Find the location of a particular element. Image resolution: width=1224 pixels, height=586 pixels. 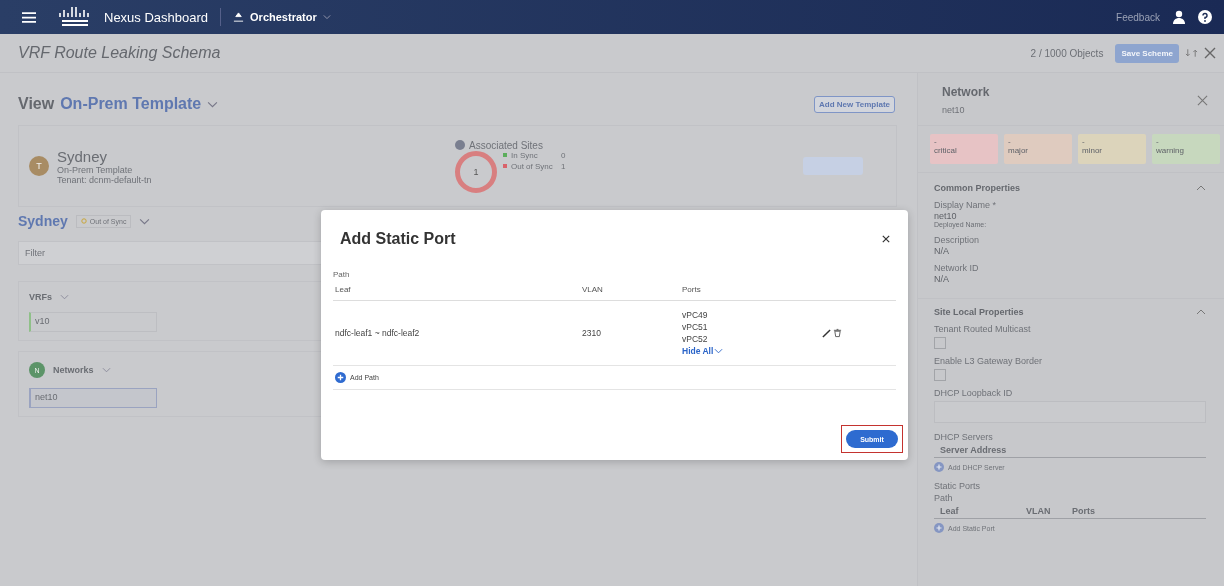

checkbox-label: Tenant Routed Multicast is located at coordinates (983, 329).